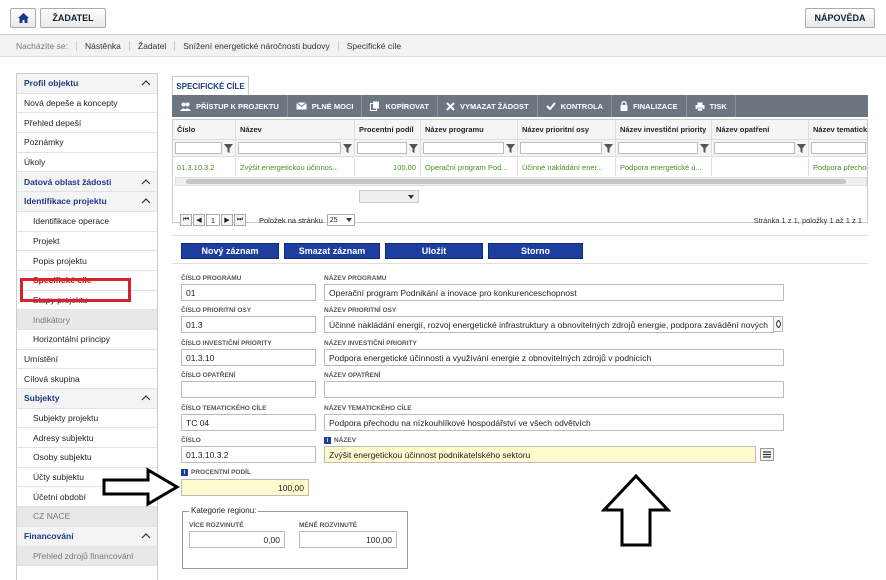  What do you see at coordinates (87, 202) in the screenshot?
I see `sidebar-section-identifikace: Identifikace projektu` at bounding box center [87, 202].